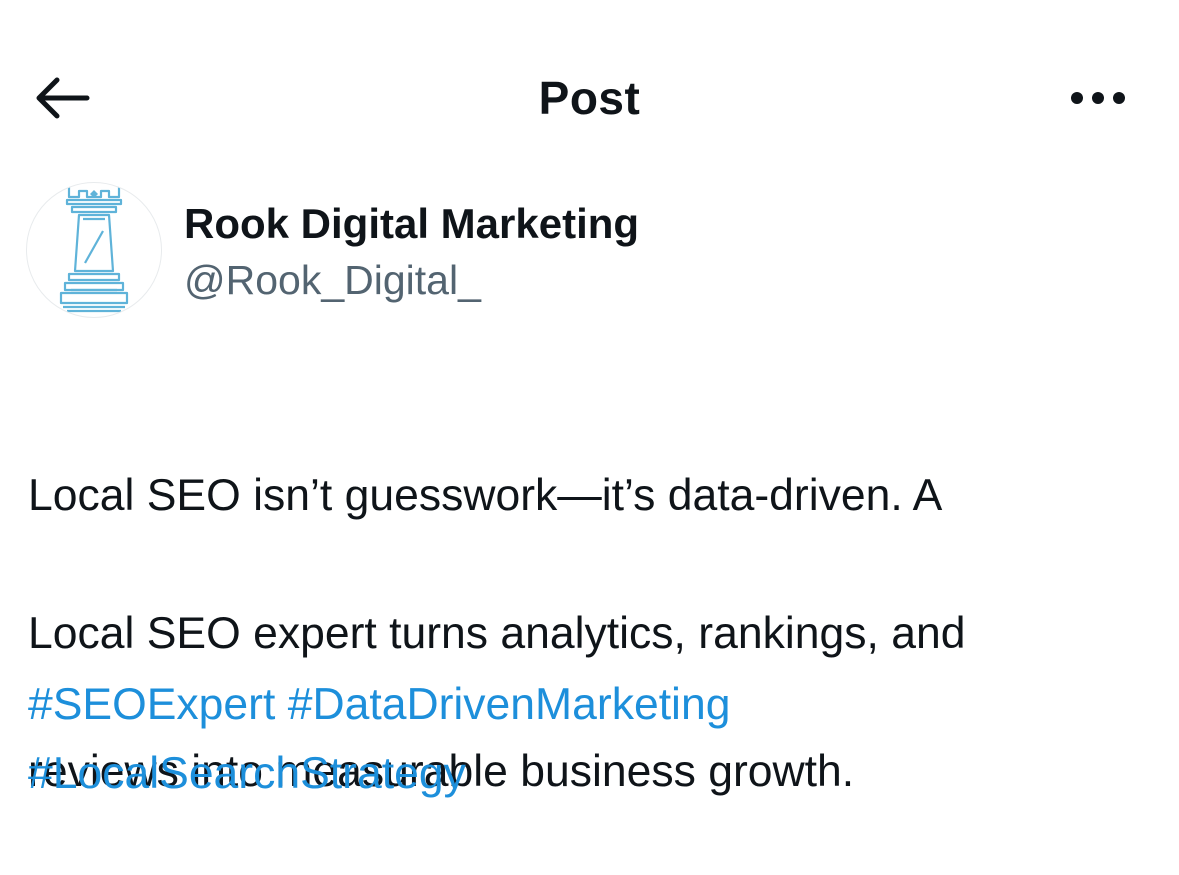 The height and width of the screenshot is (875, 1179). What do you see at coordinates (576, 252) in the screenshot?
I see `post-author: Rook Digital Marketing @Rook_Digital_` at bounding box center [576, 252].